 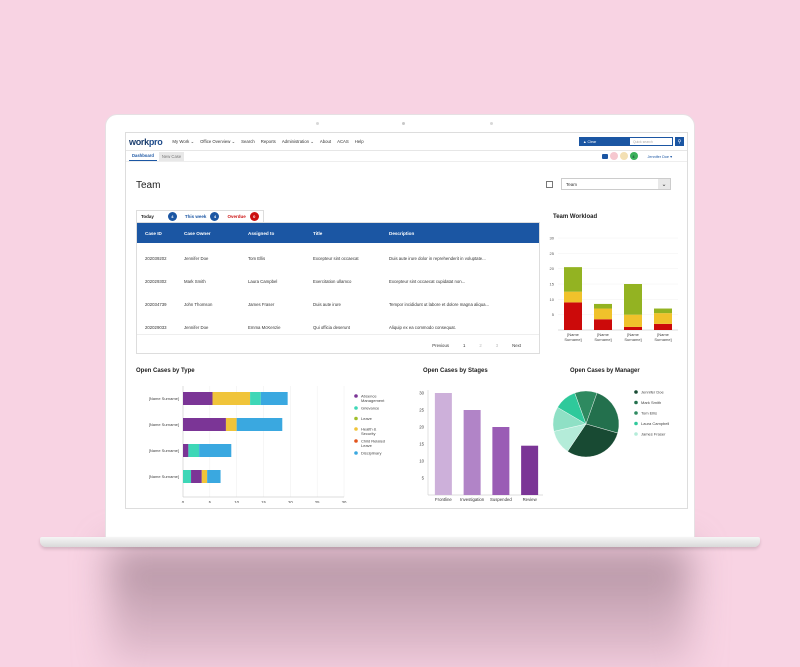 I want to click on nav-acas: ACAS, so click(x=343, y=141).